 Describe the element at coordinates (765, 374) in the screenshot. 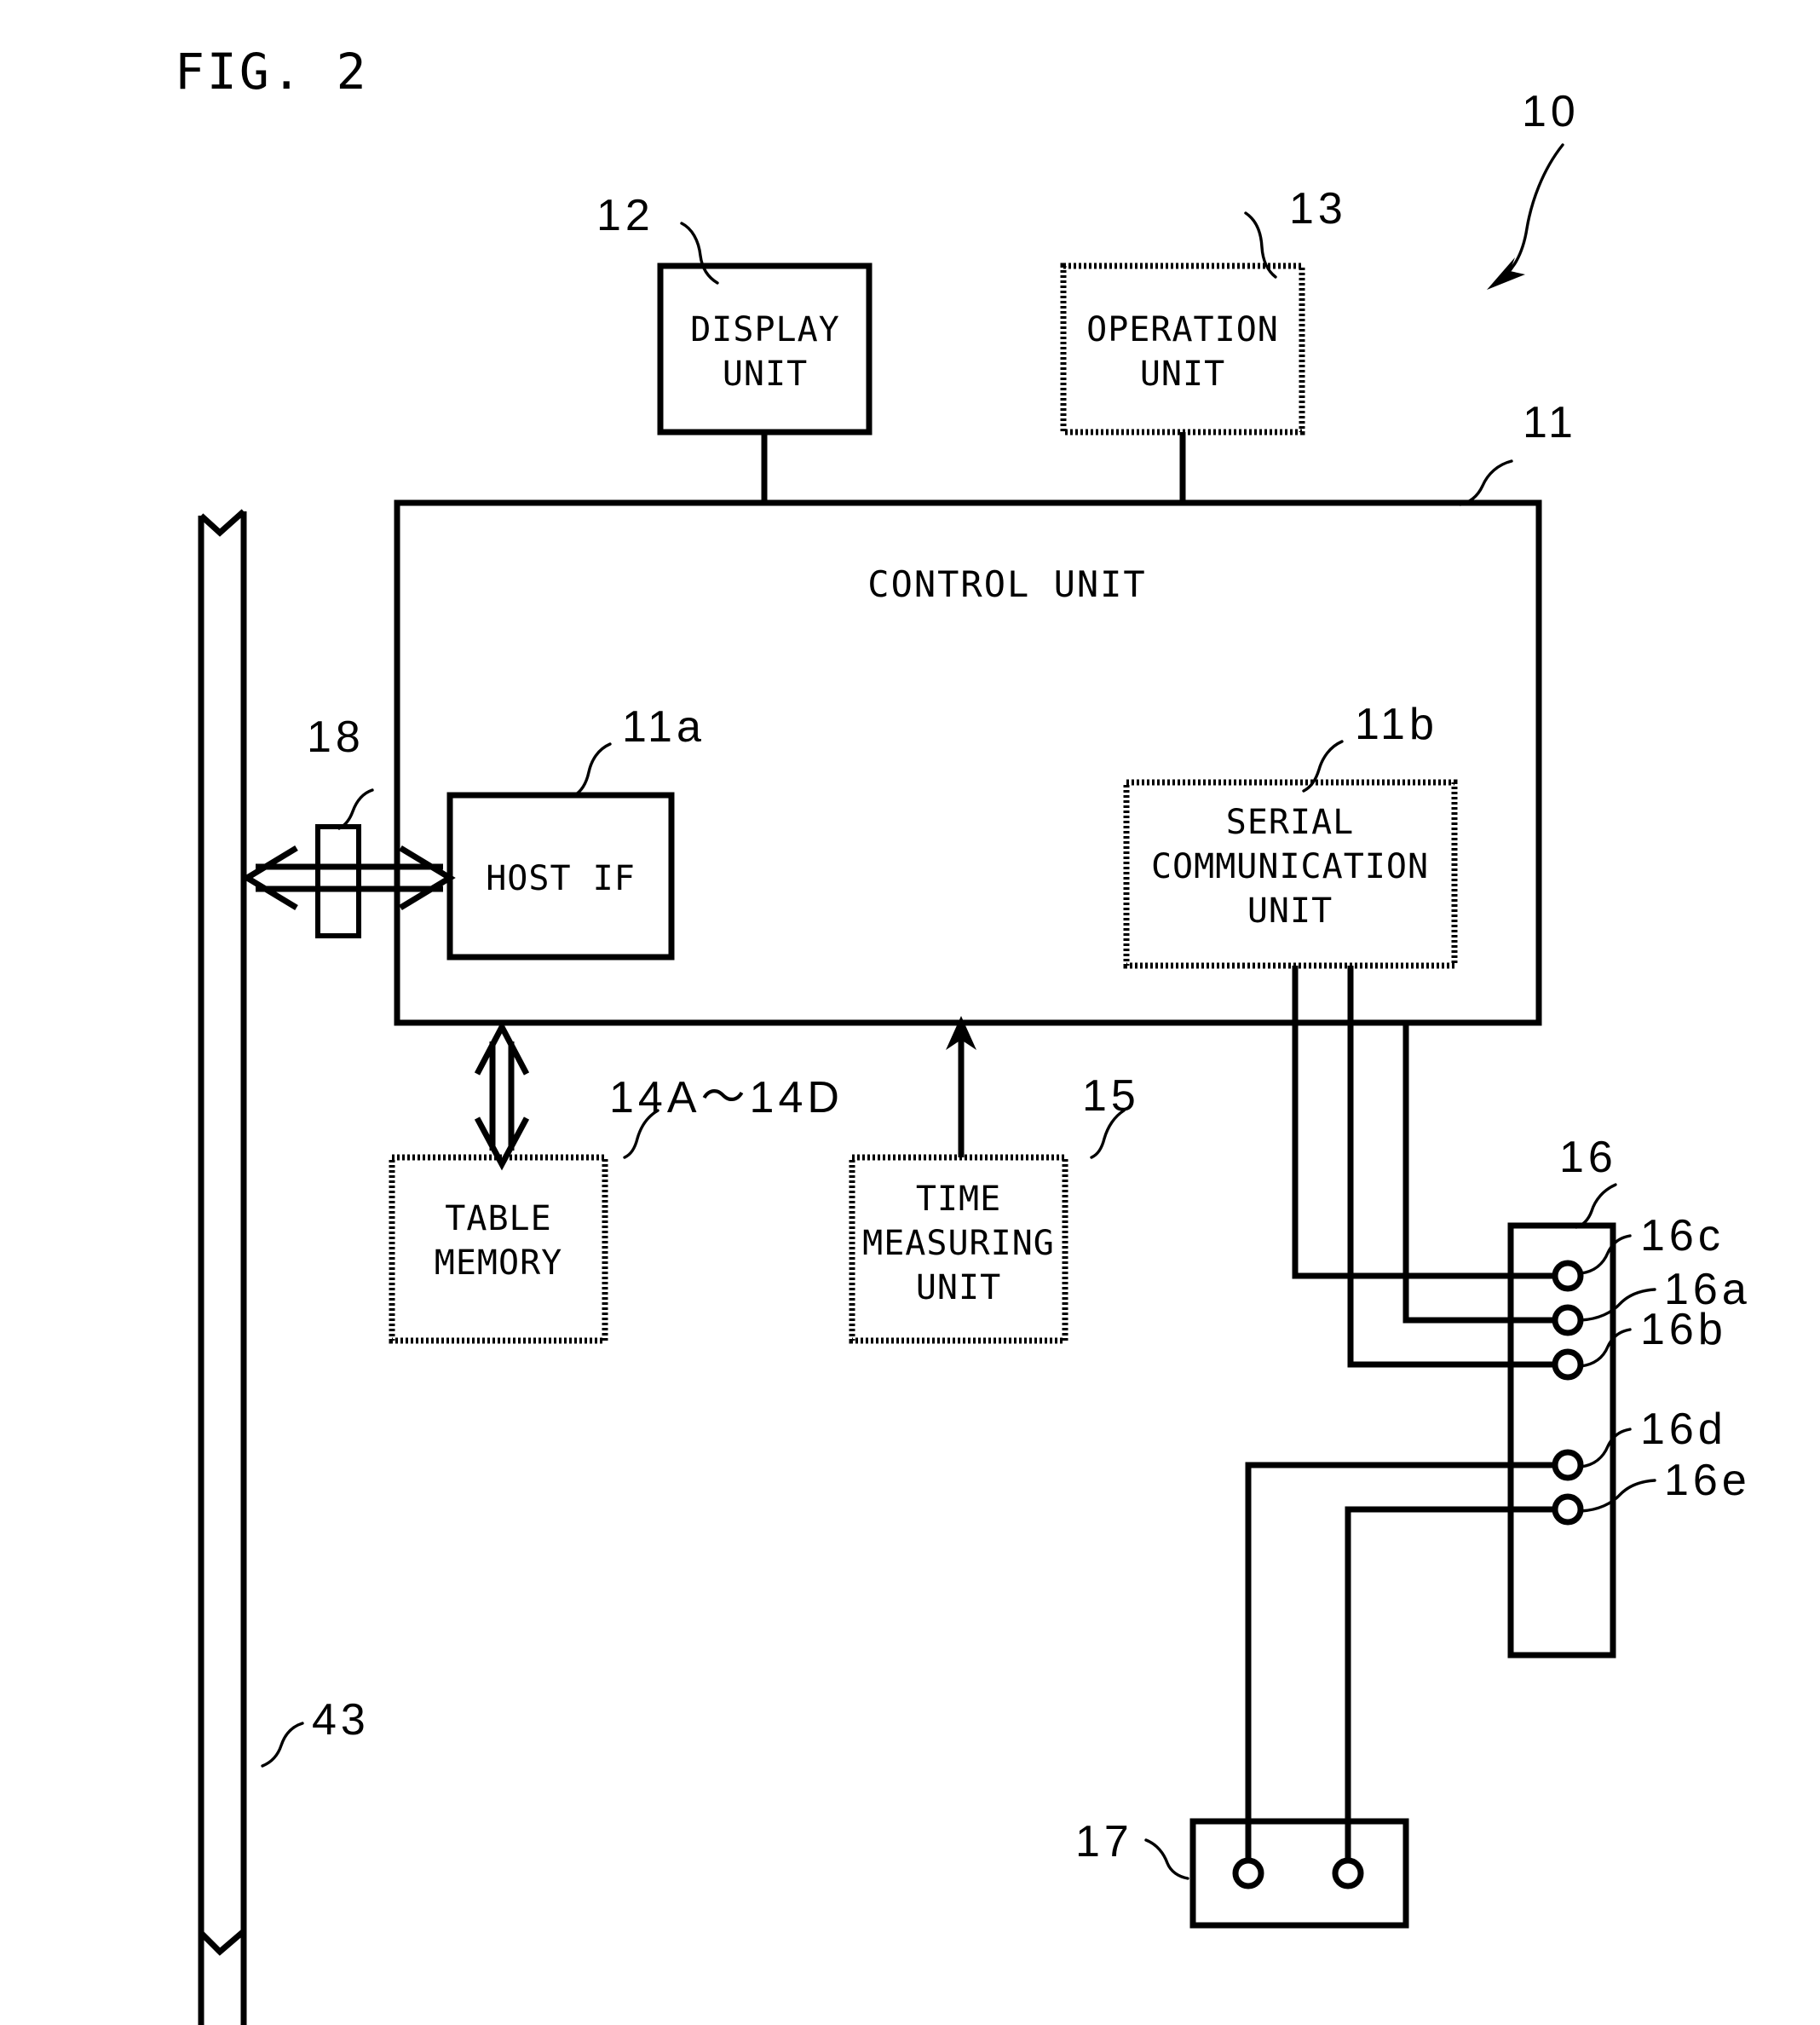

I see `display-unit-label-line2: UNIT` at that location.